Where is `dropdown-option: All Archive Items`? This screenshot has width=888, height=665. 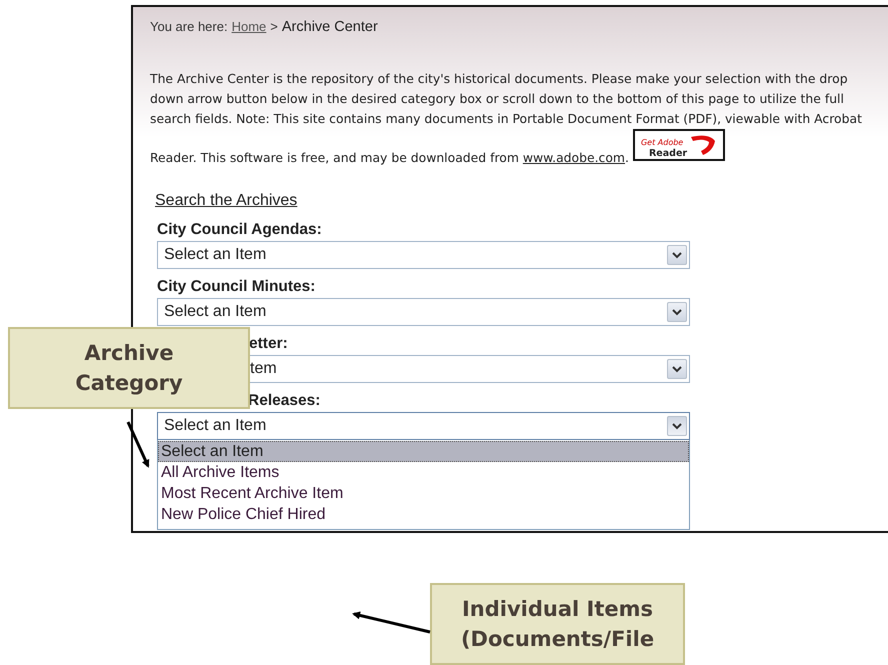 dropdown-option: All Archive Items is located at coordinates (423, 472).